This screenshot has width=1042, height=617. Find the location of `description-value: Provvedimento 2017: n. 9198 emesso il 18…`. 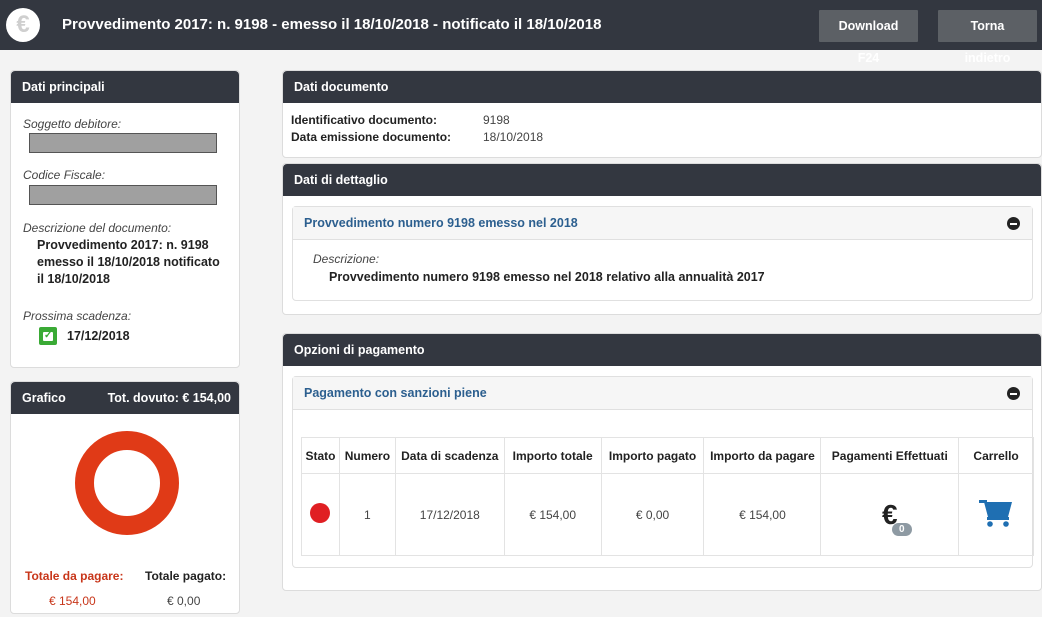

description-value: Provvedimento 2017: n. 9198 emesso il 18… is located at coordinates (128, 262).